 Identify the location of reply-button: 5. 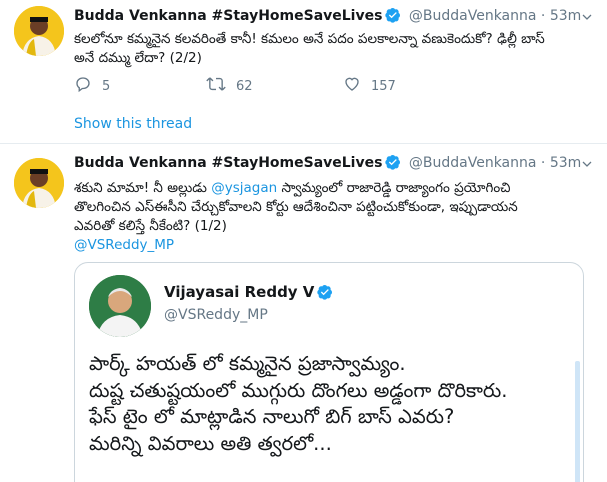
(92, 86).